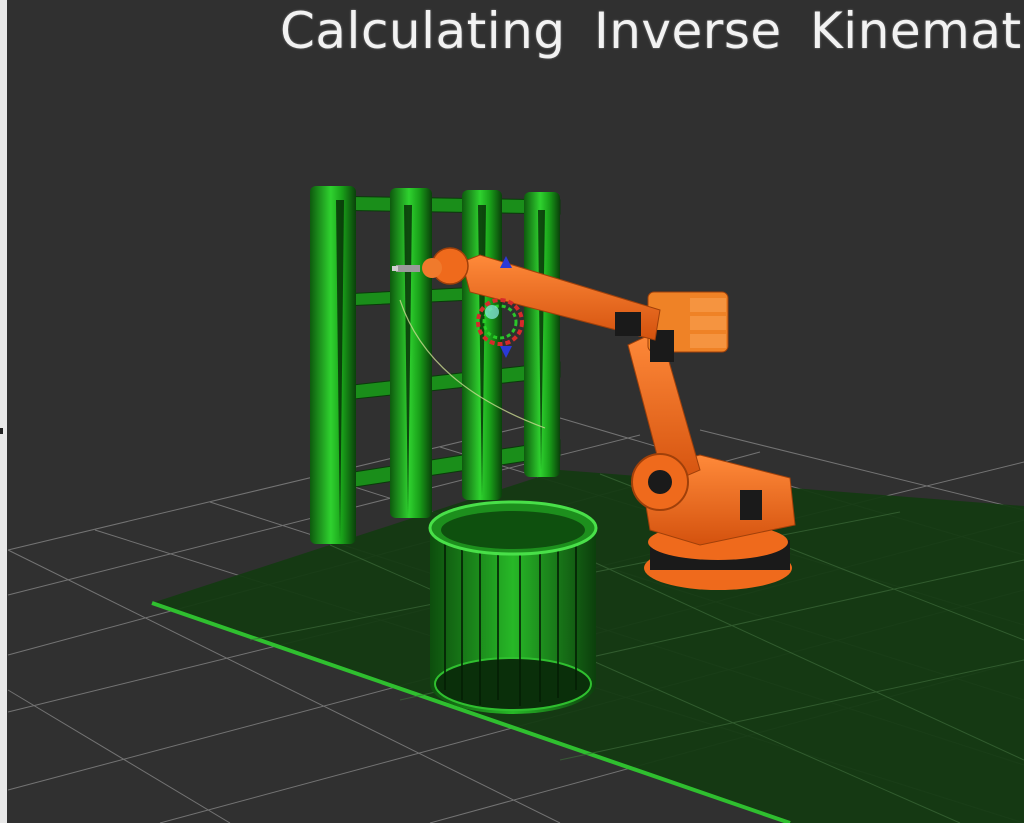  What do you see at coordinates (333, 365) in the screenshot?
I see `shelf-pole` at bounding box center [333, 365].